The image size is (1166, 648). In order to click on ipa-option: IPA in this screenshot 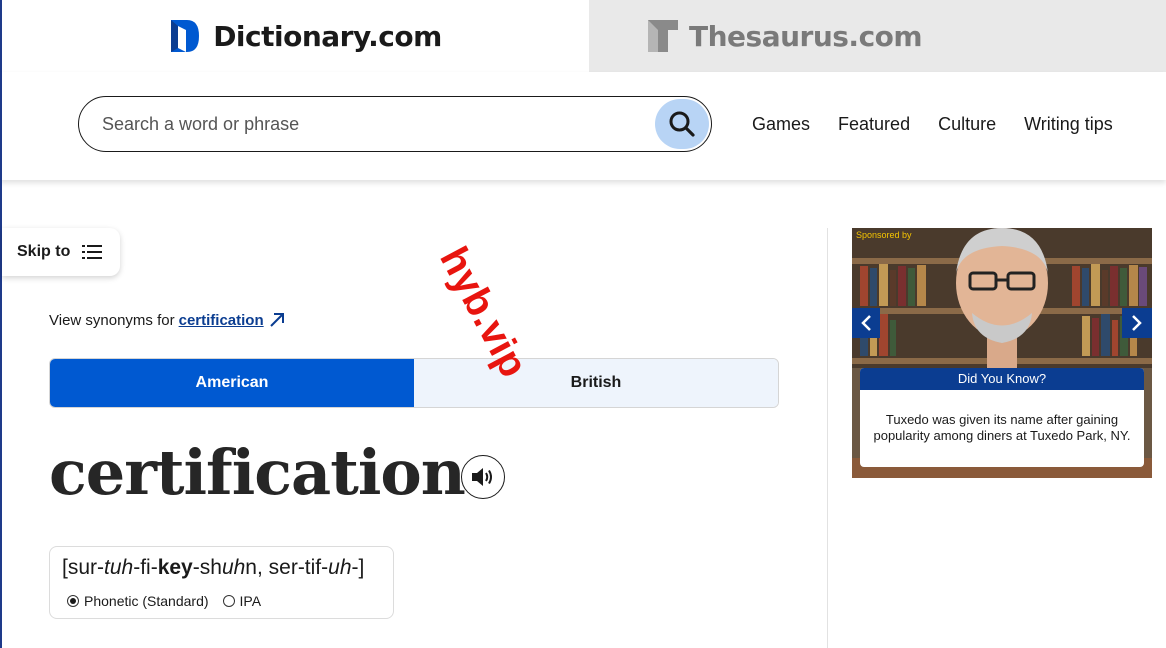, I will do `click(242, 601)`.